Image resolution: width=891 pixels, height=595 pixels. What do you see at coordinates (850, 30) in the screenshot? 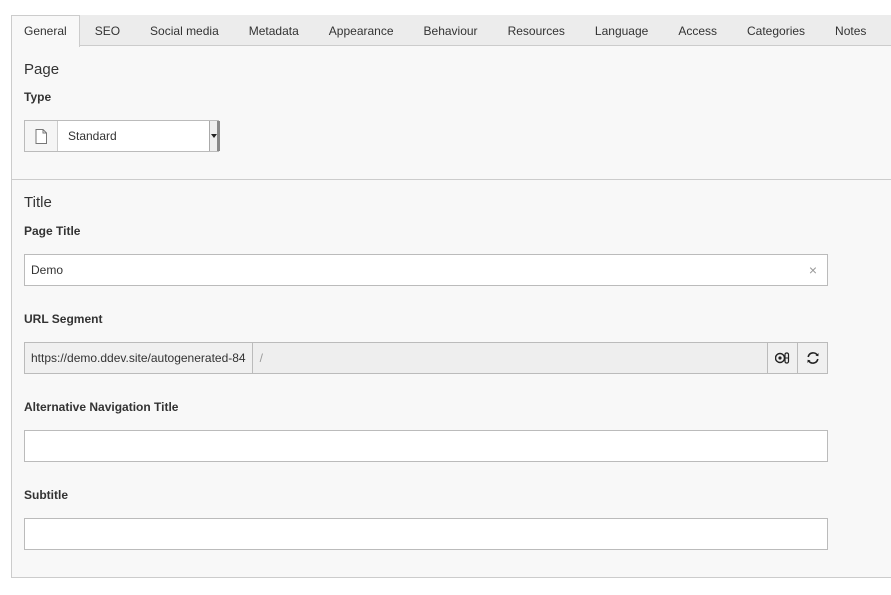
I see `tab-notes: Notes` at bounding box center [850, 30].